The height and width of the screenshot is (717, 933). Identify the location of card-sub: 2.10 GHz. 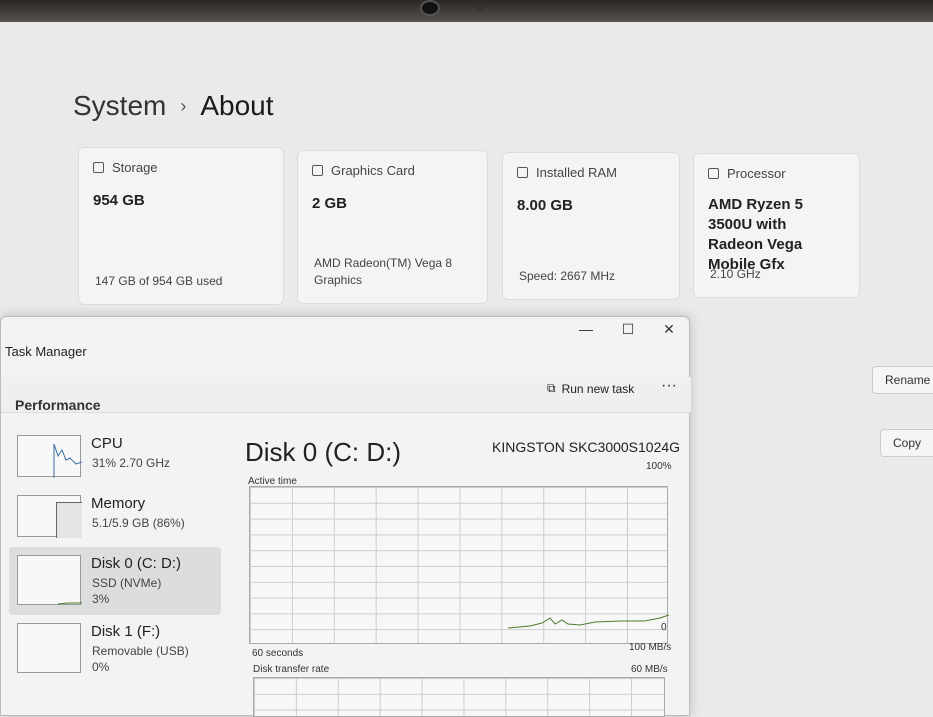
(735, 274).